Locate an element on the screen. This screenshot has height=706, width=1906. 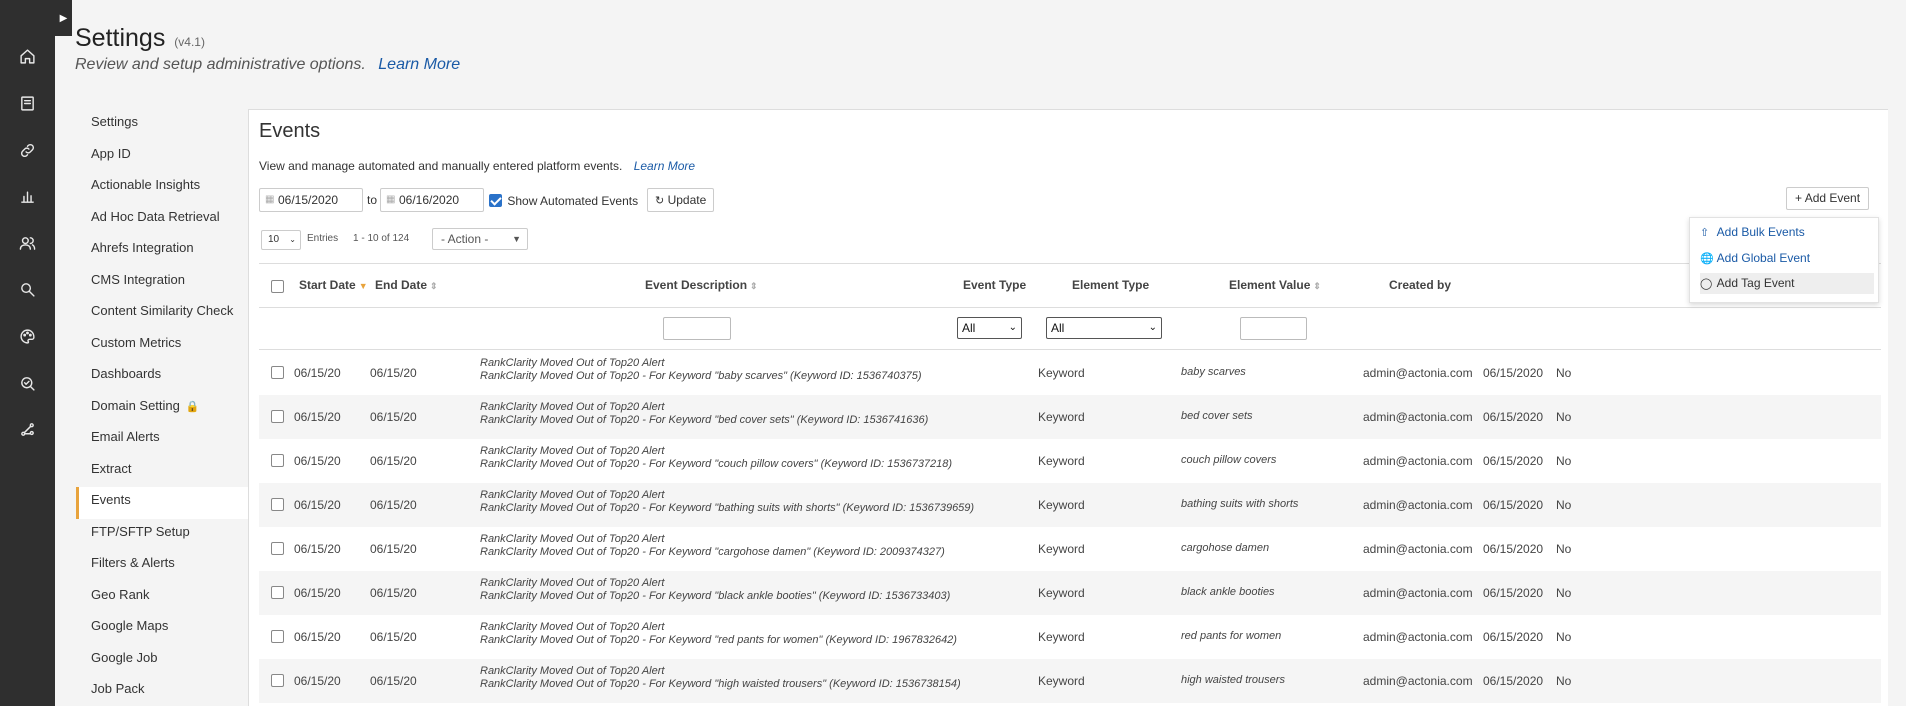
page-title-text: Settings is located at coordinates (120, 38).